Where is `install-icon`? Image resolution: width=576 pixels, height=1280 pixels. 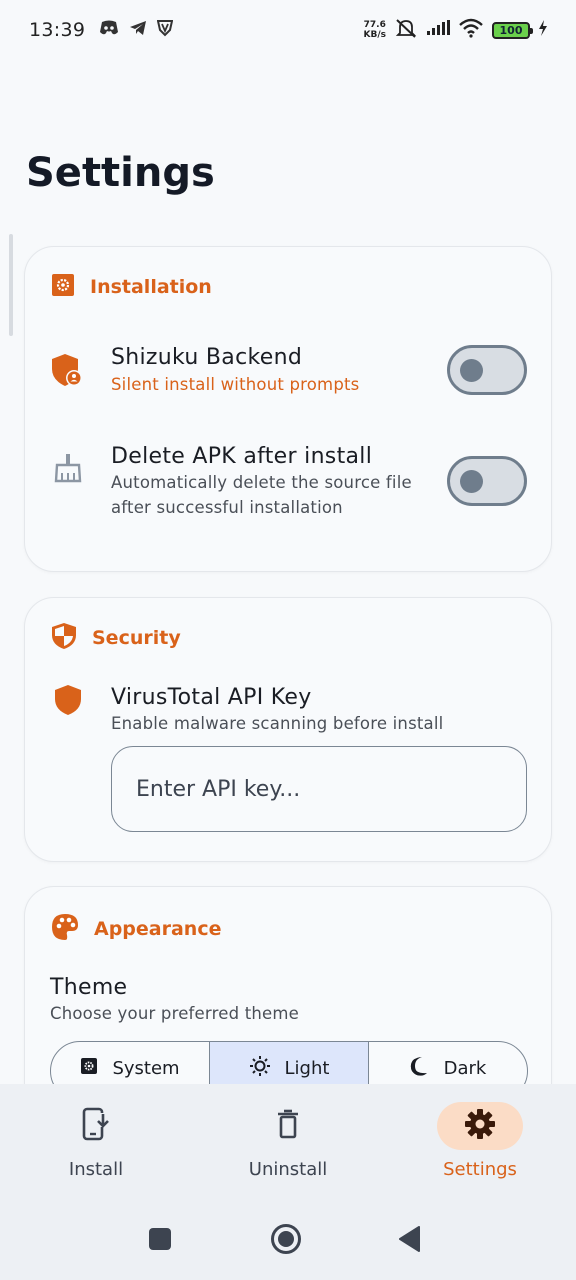
install-icon is located at coordinates (96, 1126).